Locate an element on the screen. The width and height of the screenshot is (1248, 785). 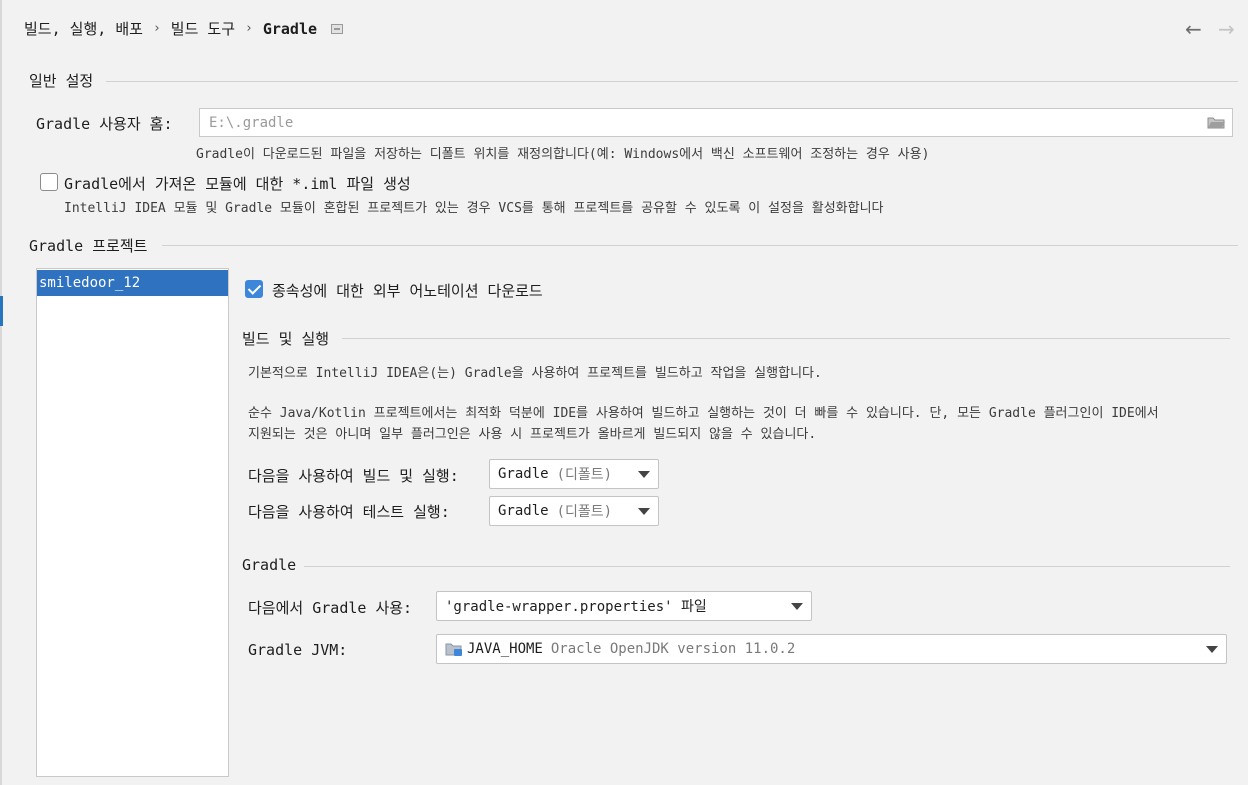
user-home-field is located at coordinates (716, 122).